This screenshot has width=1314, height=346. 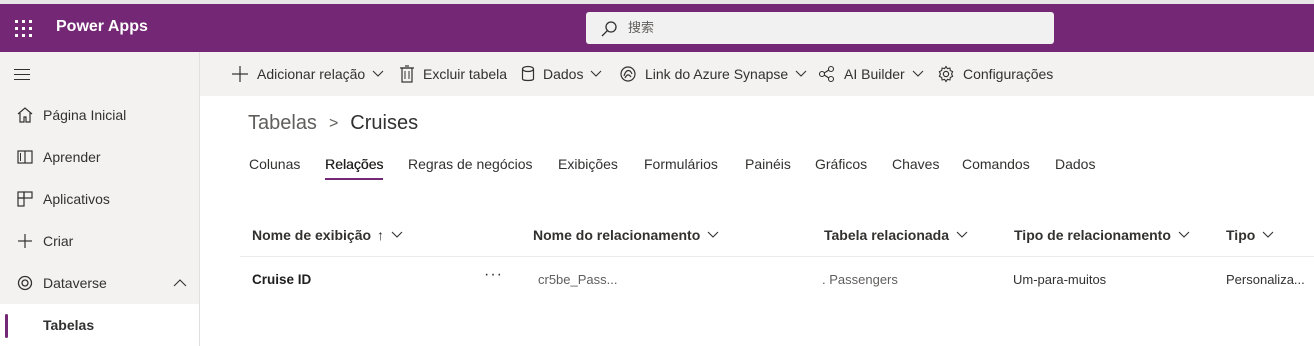 I want to click on app-title: Power Apps, so click(x=102, y=27).